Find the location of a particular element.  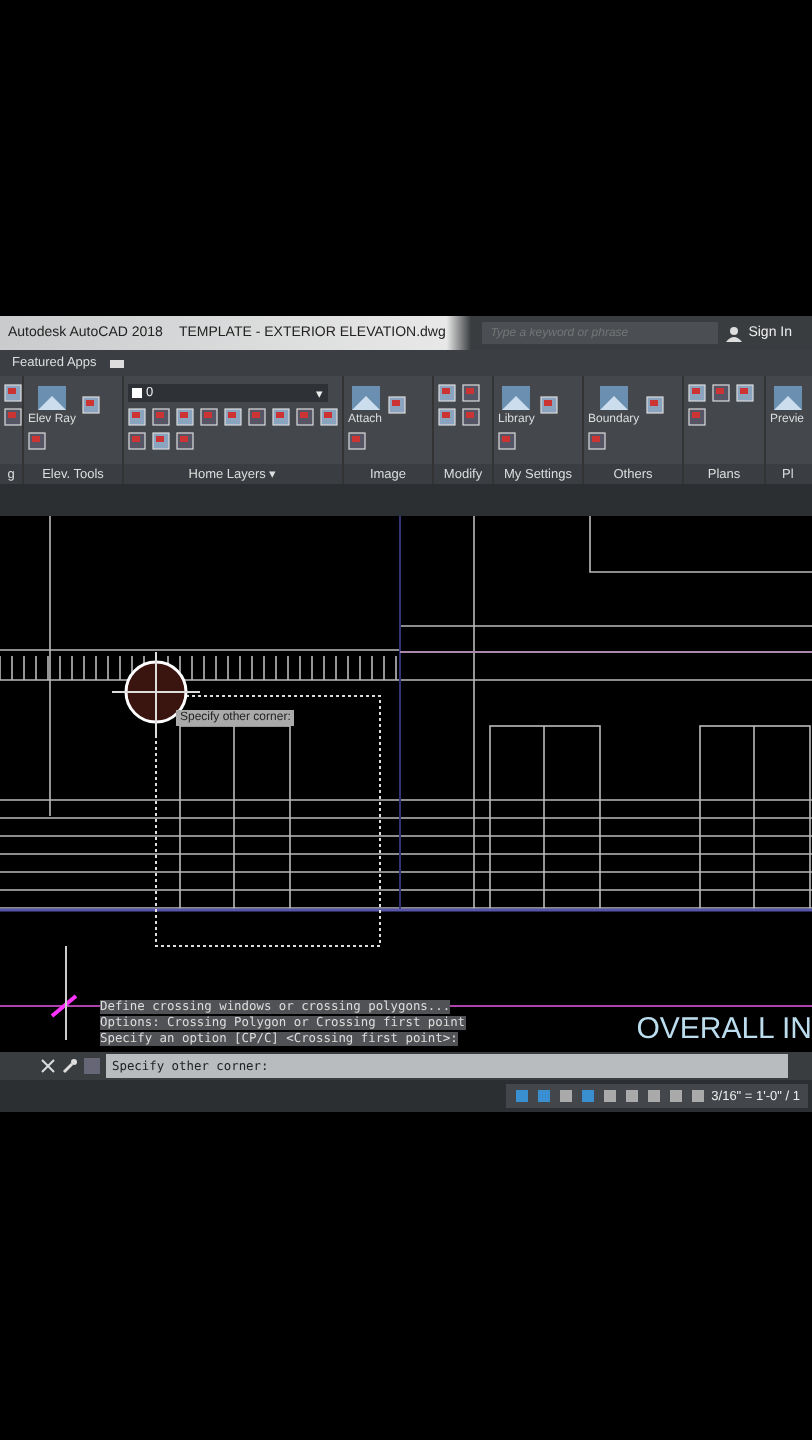

wrench-icon is located at coordinates (70, 1066).